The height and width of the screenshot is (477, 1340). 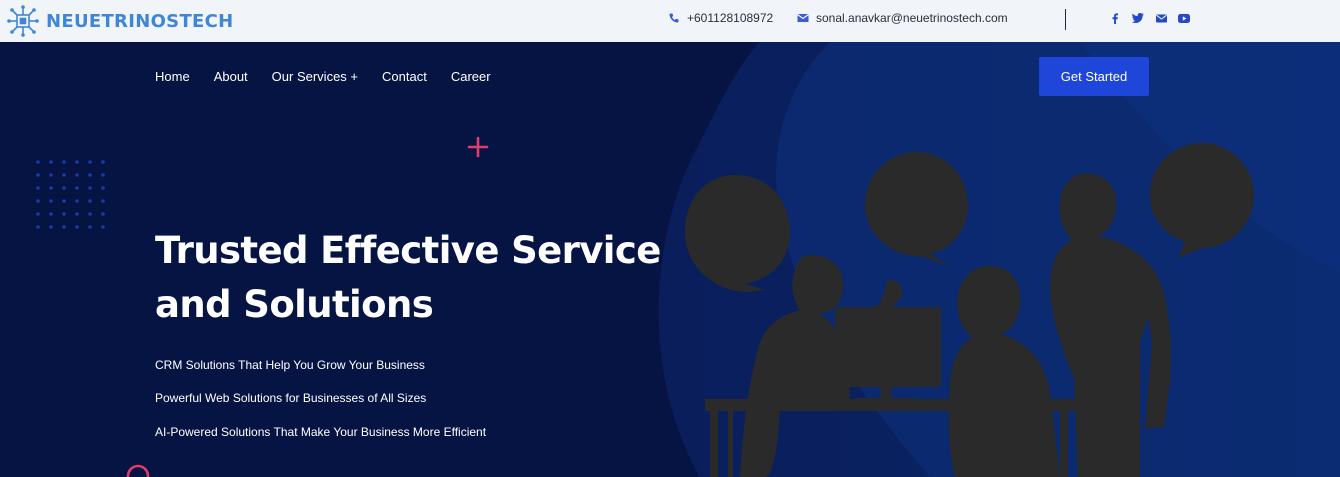 I want to click on get-started-button: Get Started, so click(x=1094, y=76).